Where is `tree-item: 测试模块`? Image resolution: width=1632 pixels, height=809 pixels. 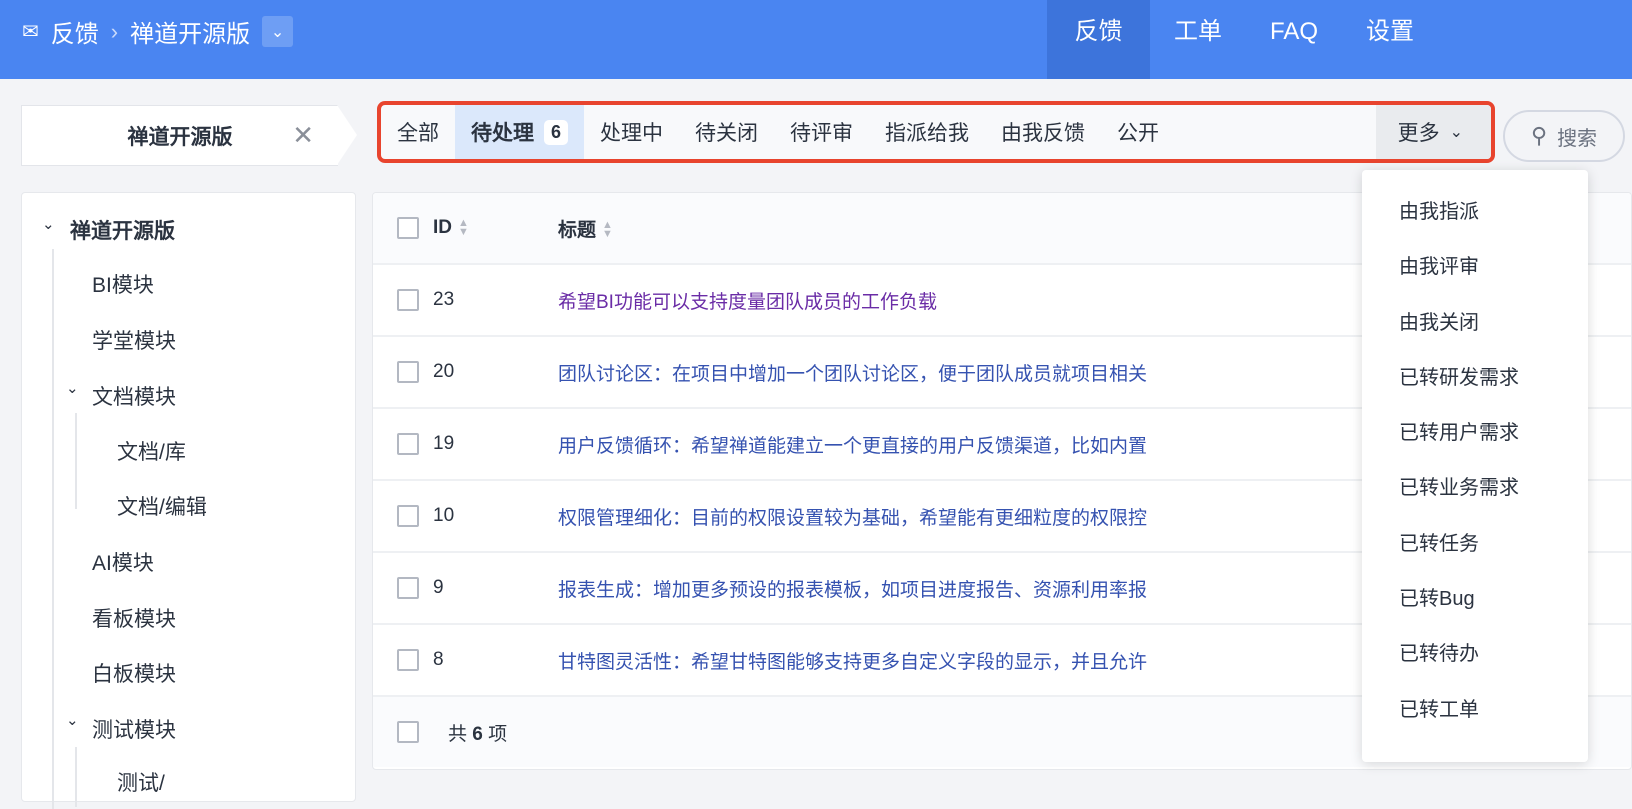
tree-item: 测试模块 is located at coordinates (134, 729).